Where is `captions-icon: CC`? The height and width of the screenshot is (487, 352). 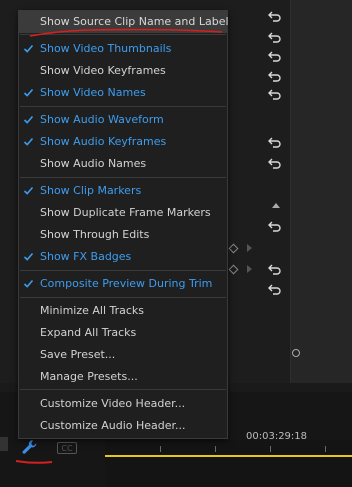 captions-icon: CC is located at coordinates (67, 448).